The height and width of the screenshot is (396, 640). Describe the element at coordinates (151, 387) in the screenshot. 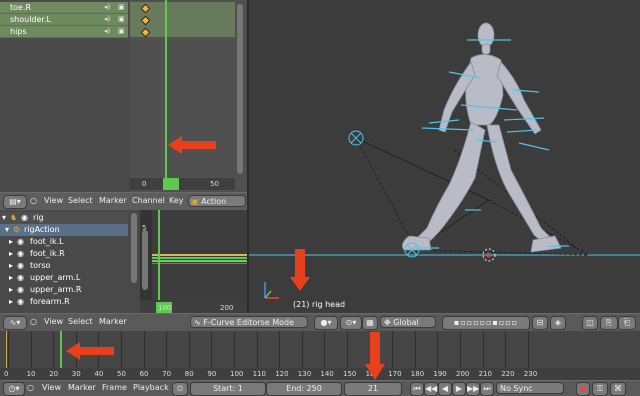

I see `menu-playback: Playback` at that location.